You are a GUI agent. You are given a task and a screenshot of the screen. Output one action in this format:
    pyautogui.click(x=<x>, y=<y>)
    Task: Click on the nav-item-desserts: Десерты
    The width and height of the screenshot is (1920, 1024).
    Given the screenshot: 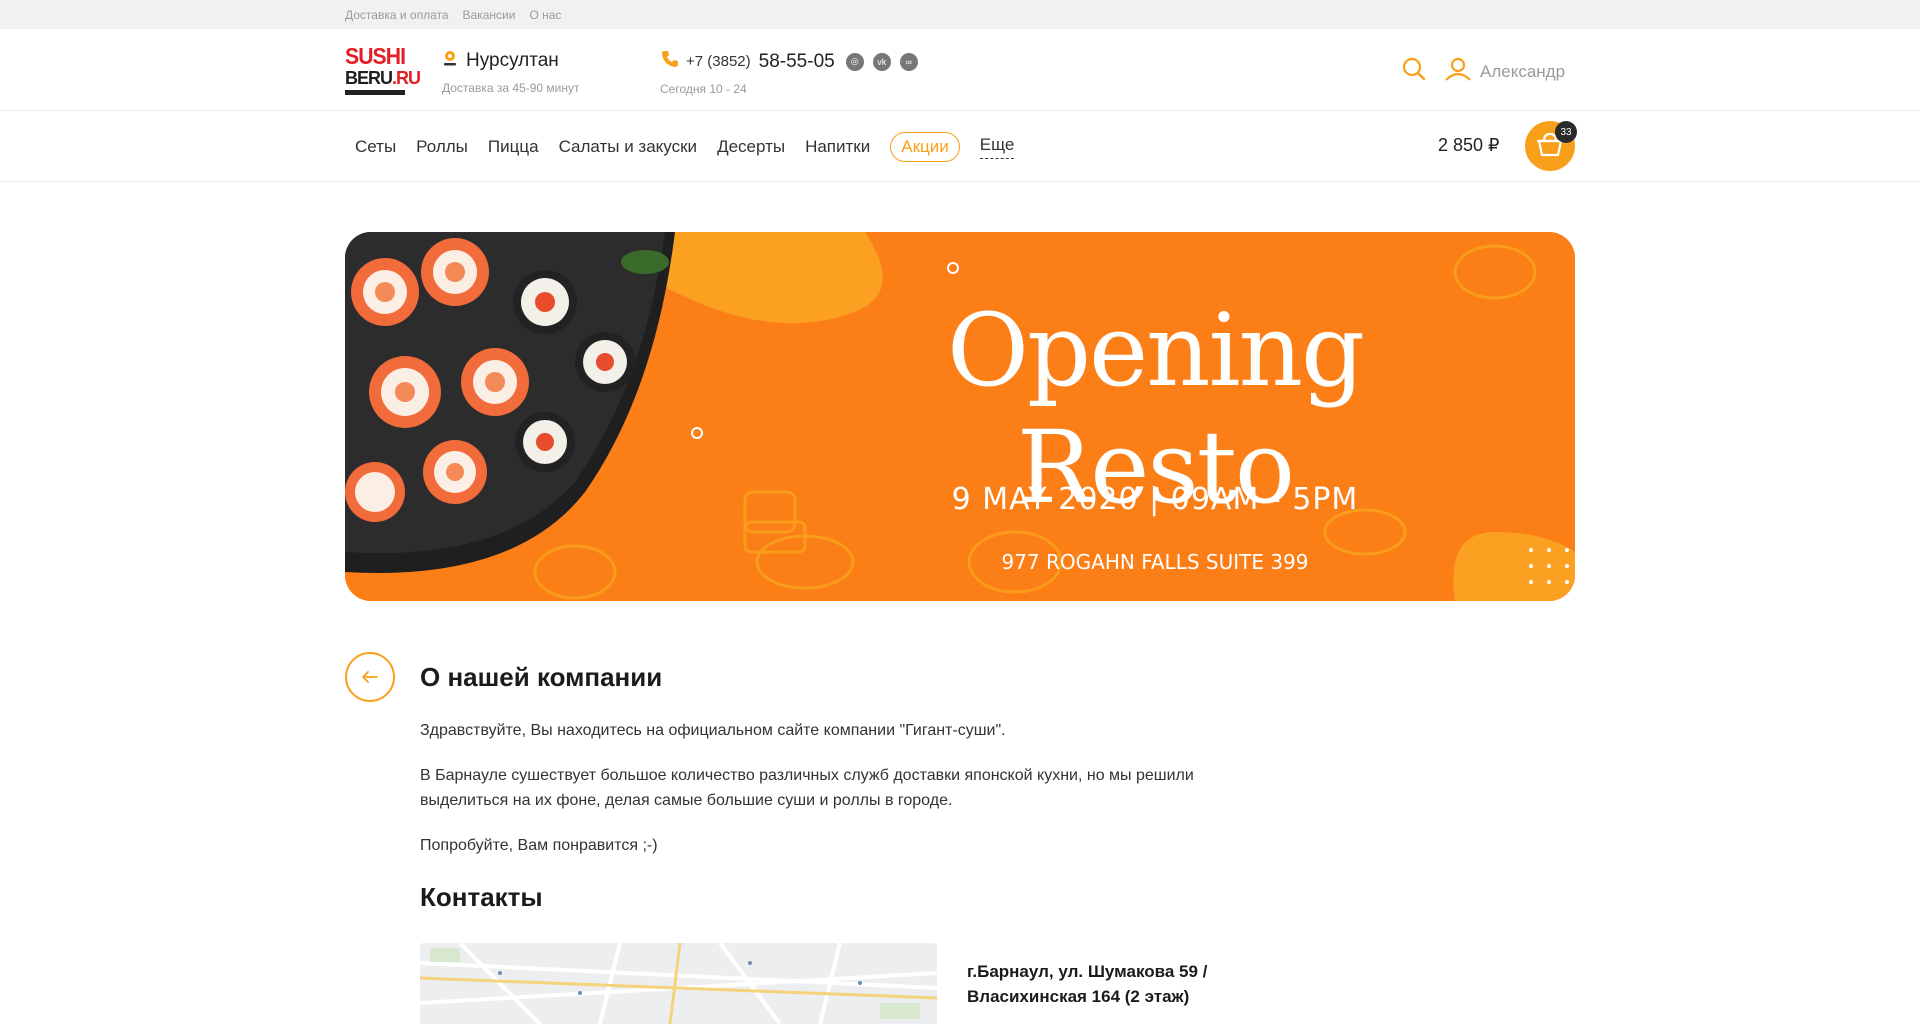 What is the action you would take?
    pyautogui.click(x=751, y=147)
    